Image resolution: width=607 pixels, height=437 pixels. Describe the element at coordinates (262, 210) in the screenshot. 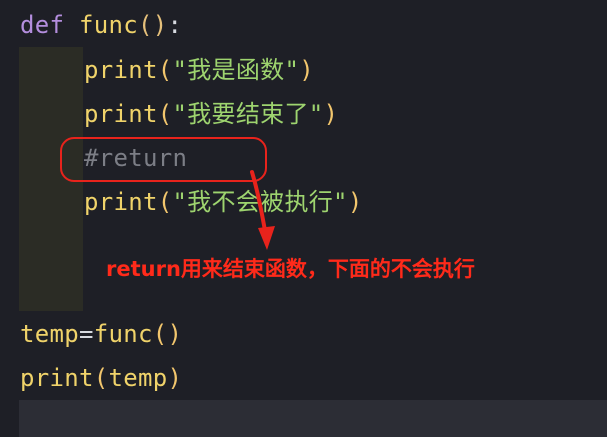

I see `annotation-arrow-icon` at that location.